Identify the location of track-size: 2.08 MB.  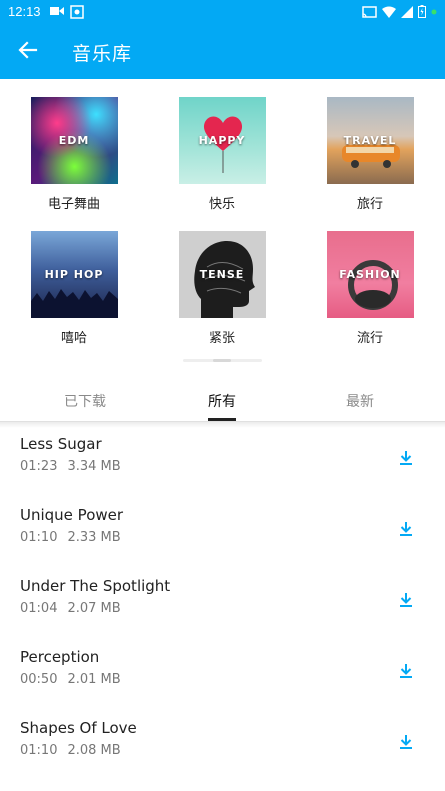
(94, 750).